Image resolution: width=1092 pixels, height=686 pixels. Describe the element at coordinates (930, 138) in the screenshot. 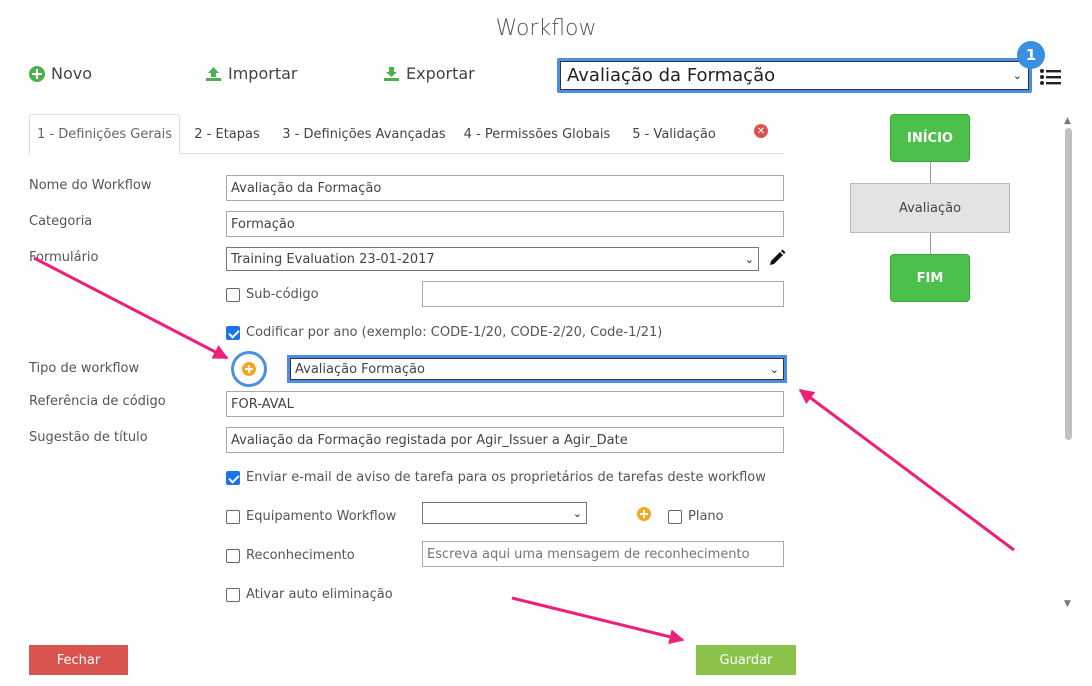

I see `diagram-start-node: INÍCIO` at that location.